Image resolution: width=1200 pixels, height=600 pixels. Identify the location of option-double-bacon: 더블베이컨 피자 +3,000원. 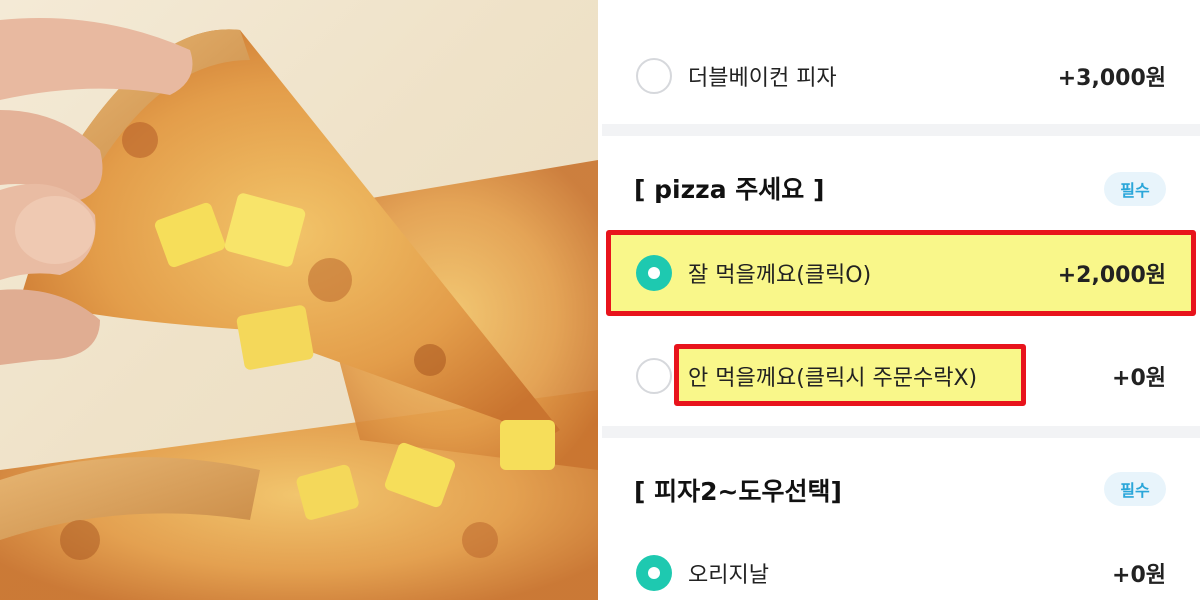
(901, 76).